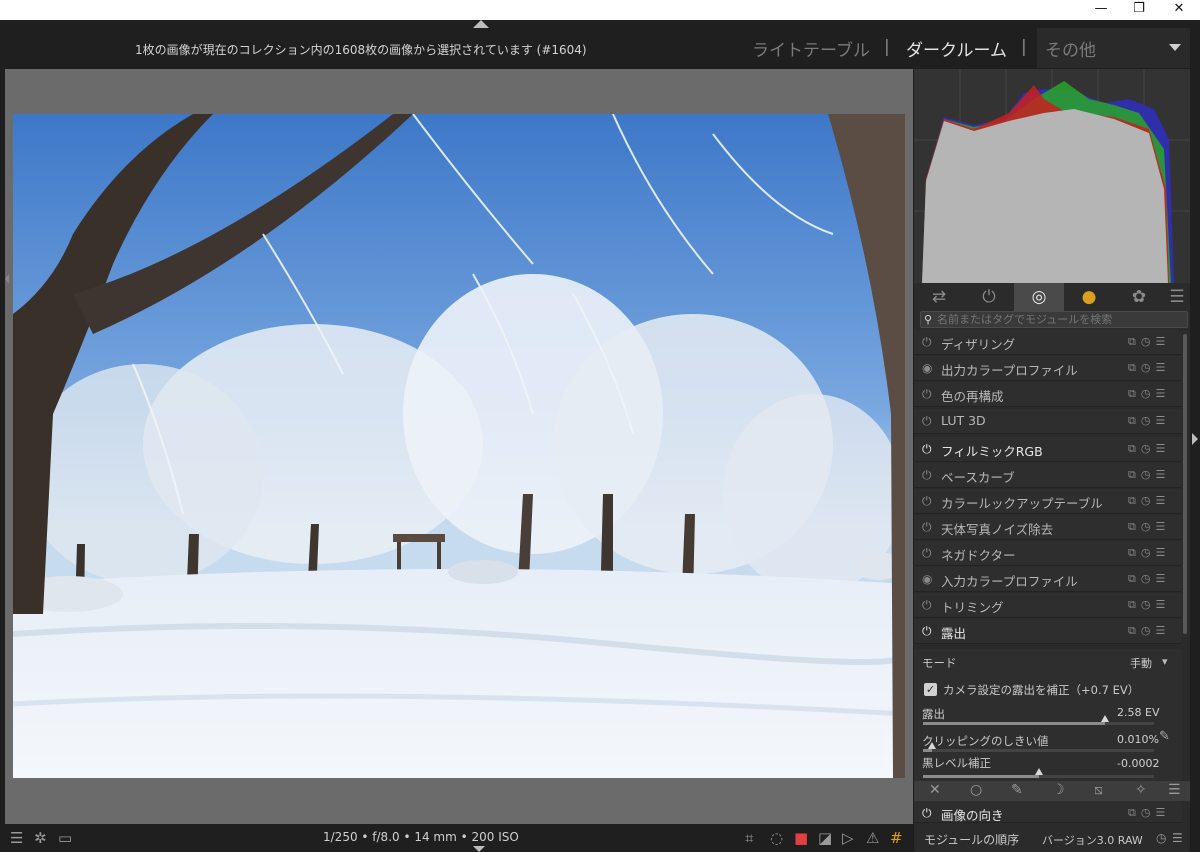 This screenshot has width=1200, height=852. I want to click on softproof-icon: ◪, so click(825, 838).